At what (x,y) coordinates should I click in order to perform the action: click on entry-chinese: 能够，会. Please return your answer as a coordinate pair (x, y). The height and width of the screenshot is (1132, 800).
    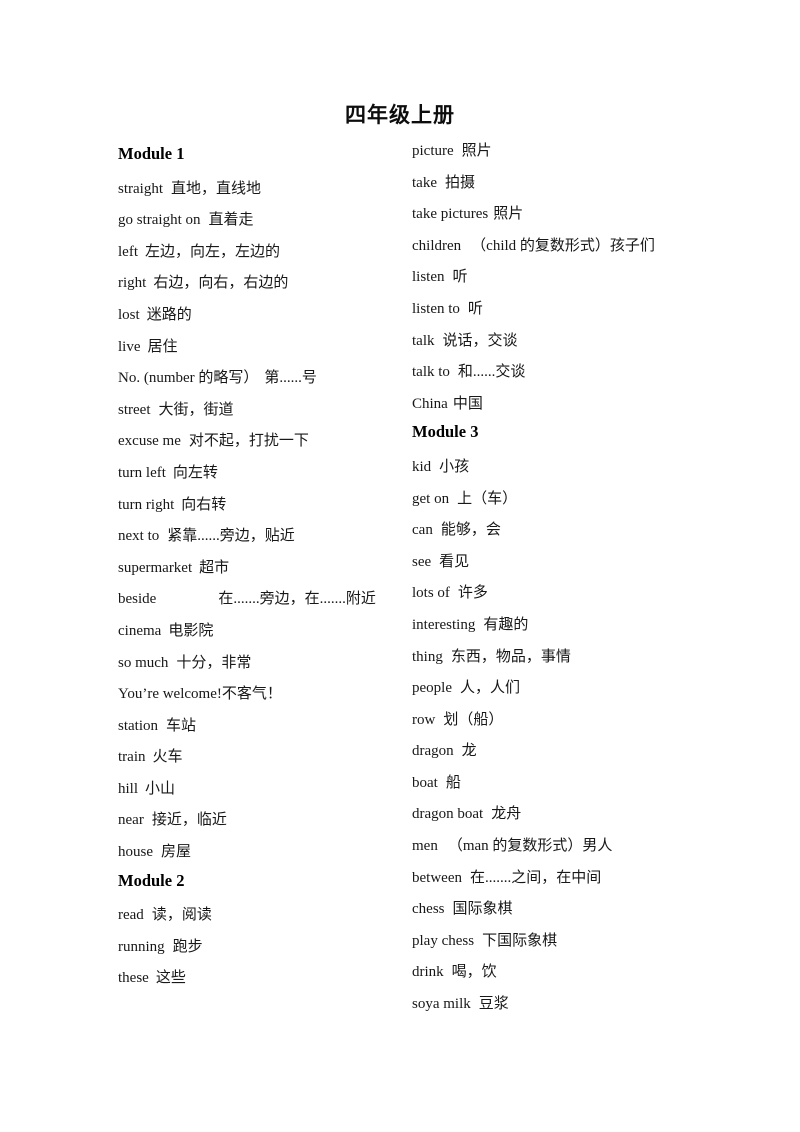
    Looking at the image, I should click on (470, 530).